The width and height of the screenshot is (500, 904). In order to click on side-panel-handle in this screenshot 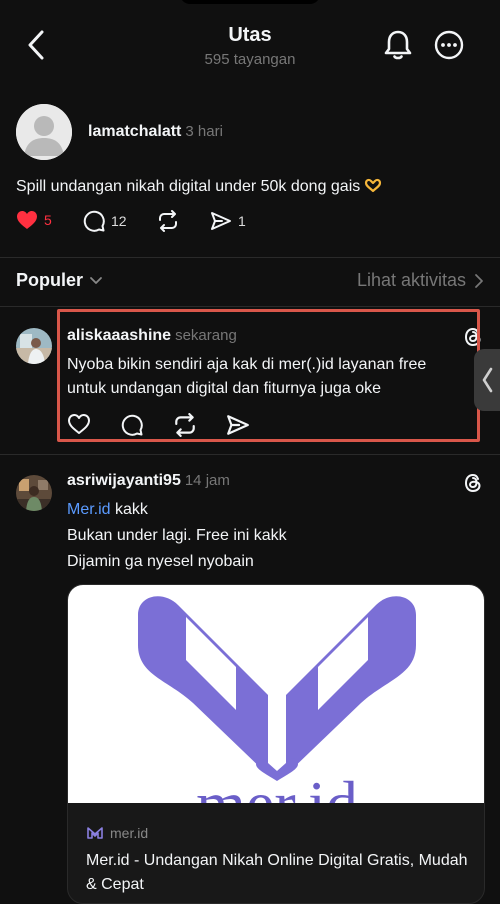, I will do `click(487, 380)`.